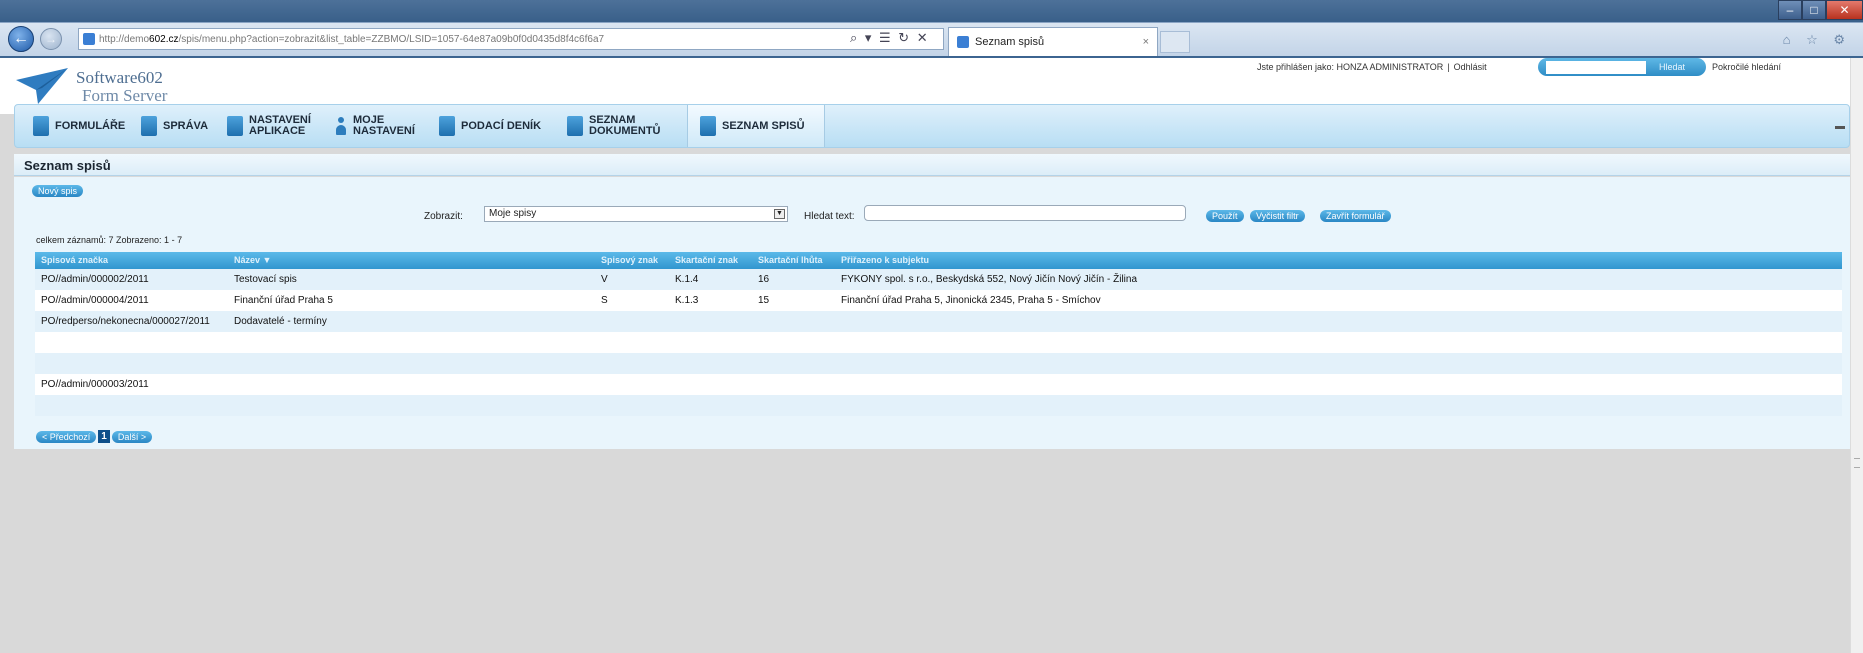 Image resolution: width=1863 pixels, height=653 pixels. I want to click on nav-item-seznam-spisu: SEZNAM SPISŮ, so click(756, 126).